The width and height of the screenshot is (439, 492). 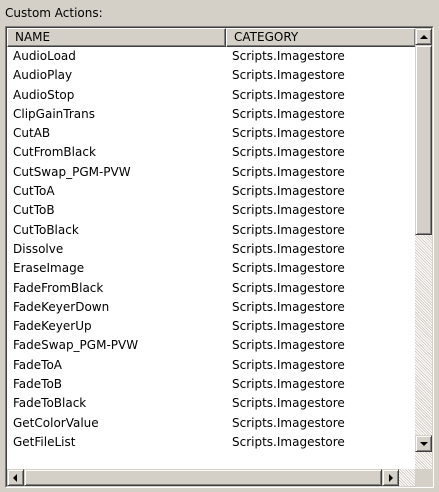 I want to click on action-name: CutAB, so click(x=32, y=133).